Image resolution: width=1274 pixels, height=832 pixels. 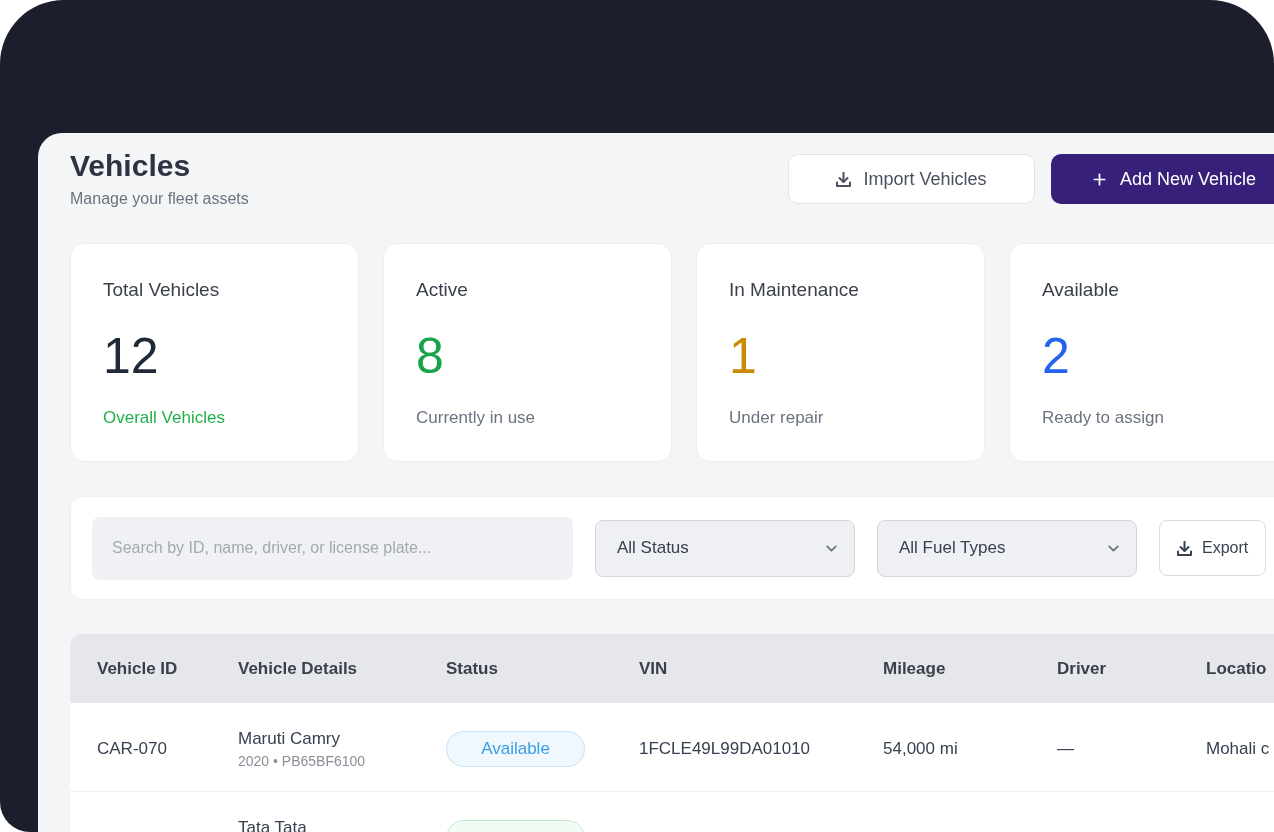 What do you see at coordinates (161, 290) in the screenshot?
I see `stat-title: Total Vehicles` at bounding box center [161, 290].